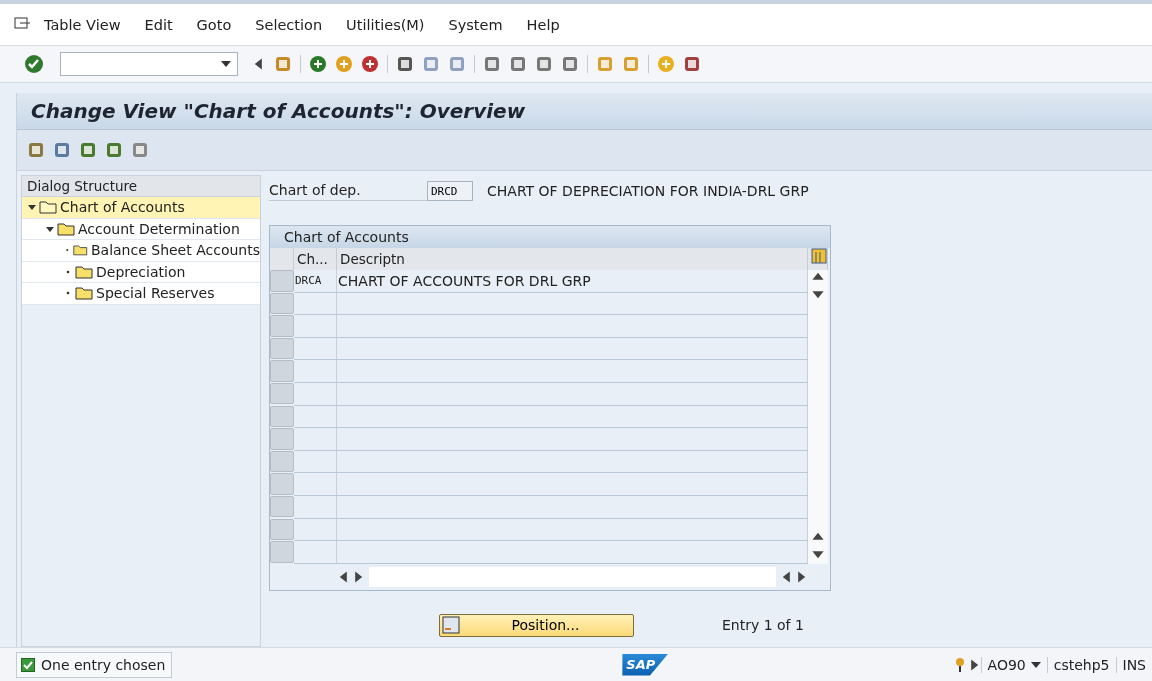 Image resolution: width=1152 pixels, height=681 pixels. I want to click on column-settings-icon, so click(819, 256).